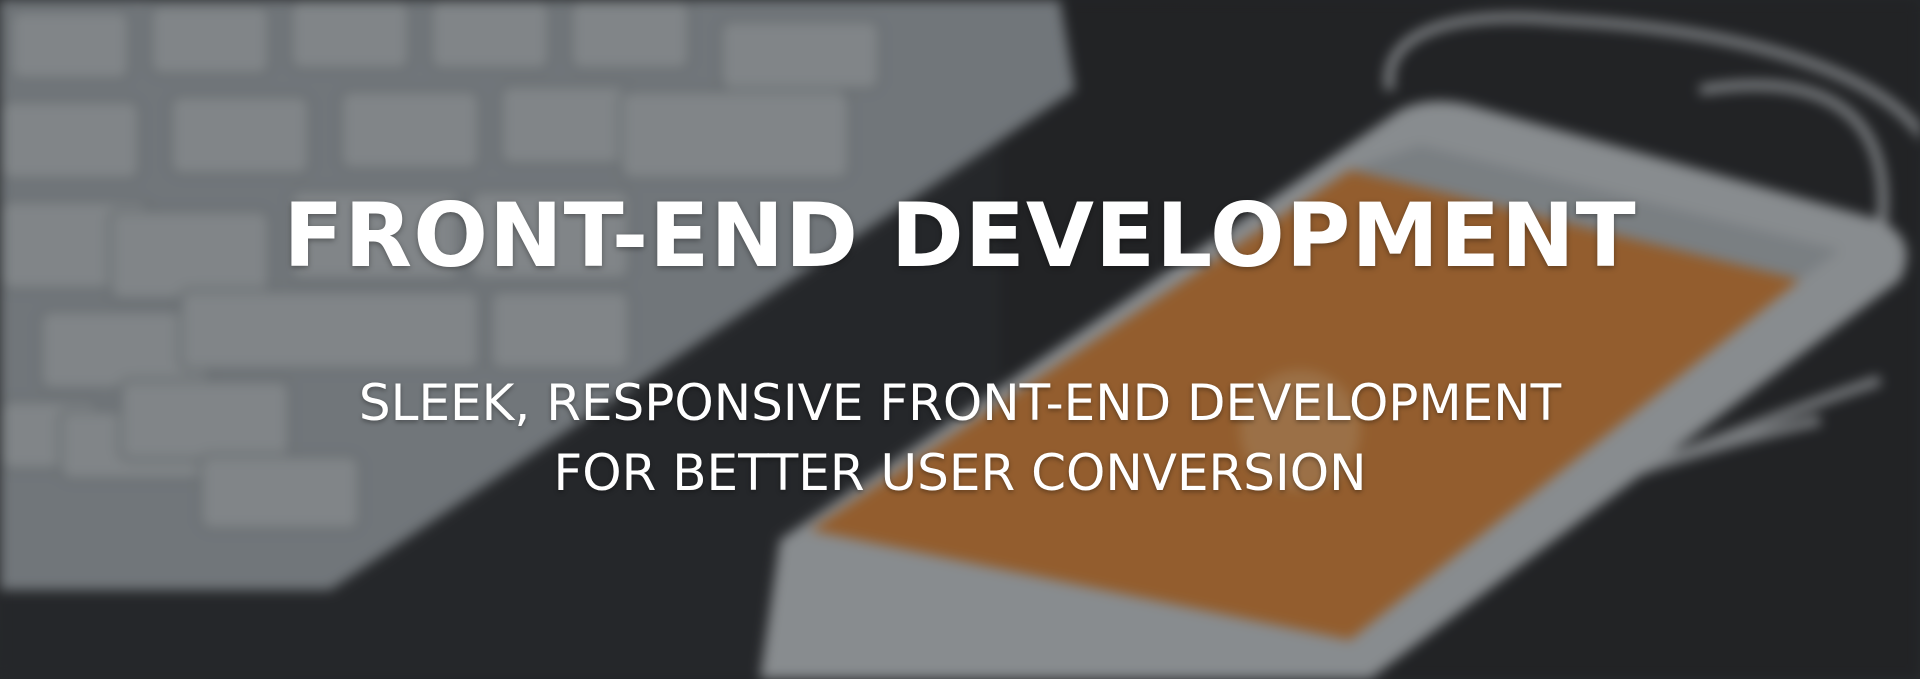 The width and height of the screenshot is (1920, 679). I want to click on hero-subtitle-line-2: FOR BETTER USER CONVERSION, so click(960, 473).